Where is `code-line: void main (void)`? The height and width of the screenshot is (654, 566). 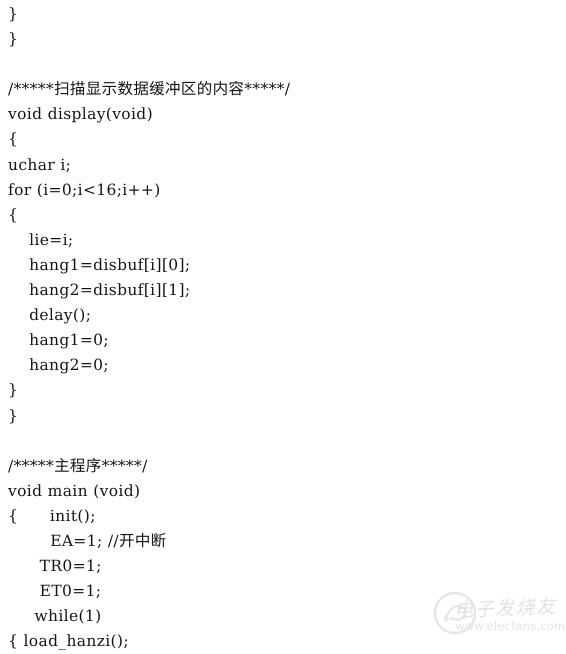 code-line: void main (void) is located at coordinates (74, 490).